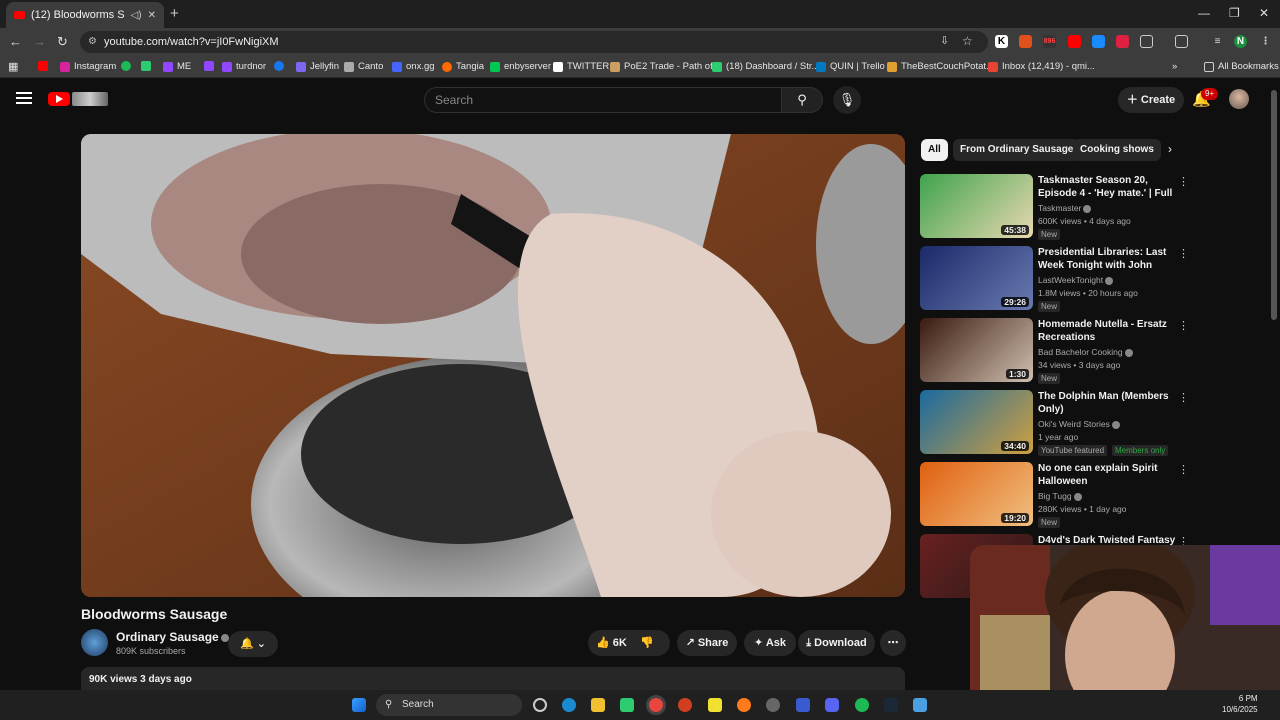 The height and width of the screenshot is (720, 1280). Describe the element at coordinates (359, 705) in the screenshot. I see `windows-start-icon` at that location.